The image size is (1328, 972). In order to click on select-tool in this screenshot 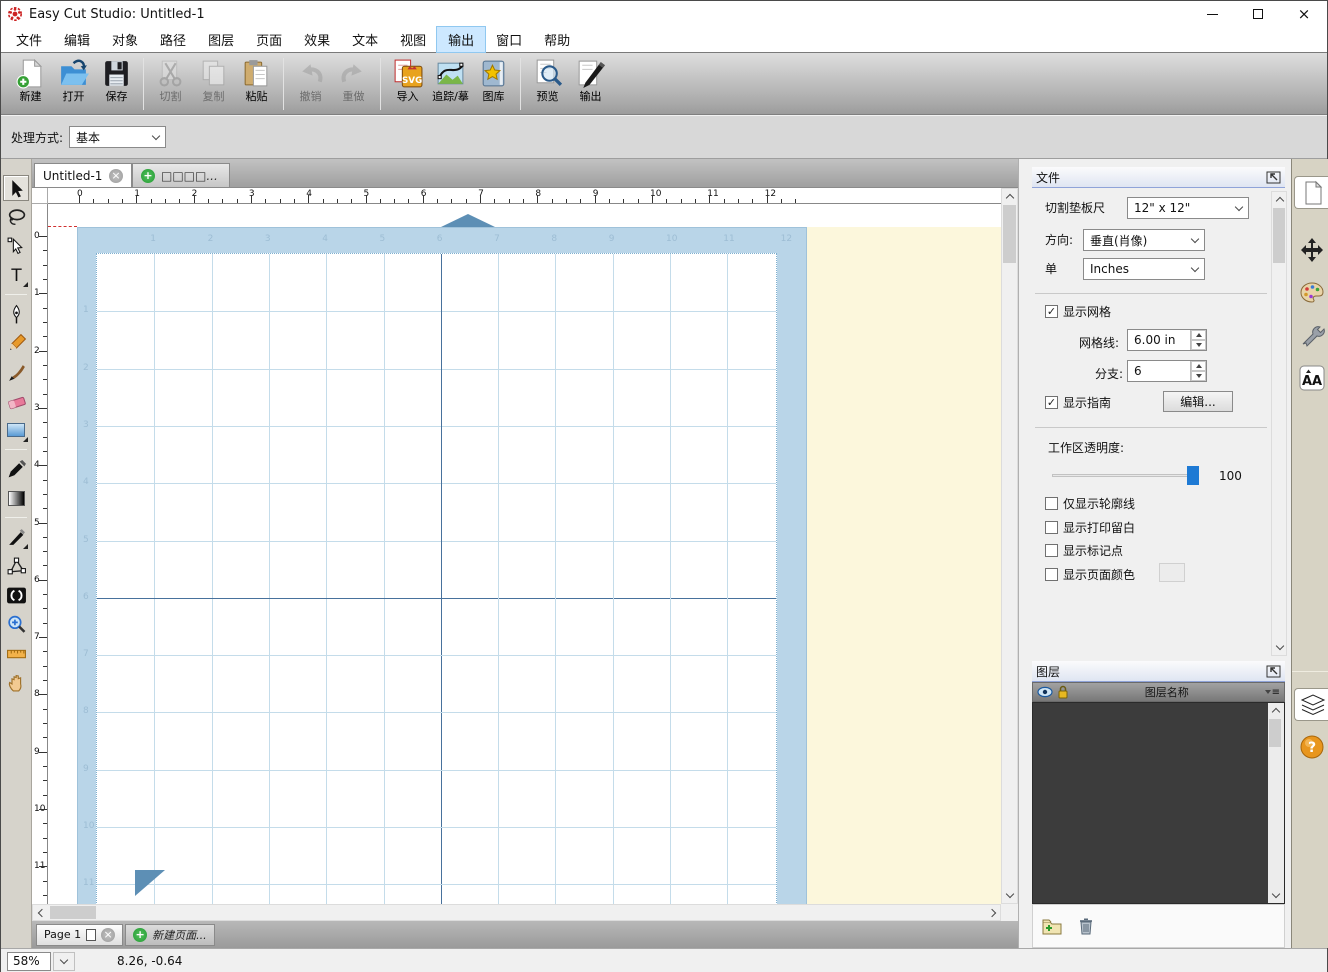, I will do `click(16, 188)`.